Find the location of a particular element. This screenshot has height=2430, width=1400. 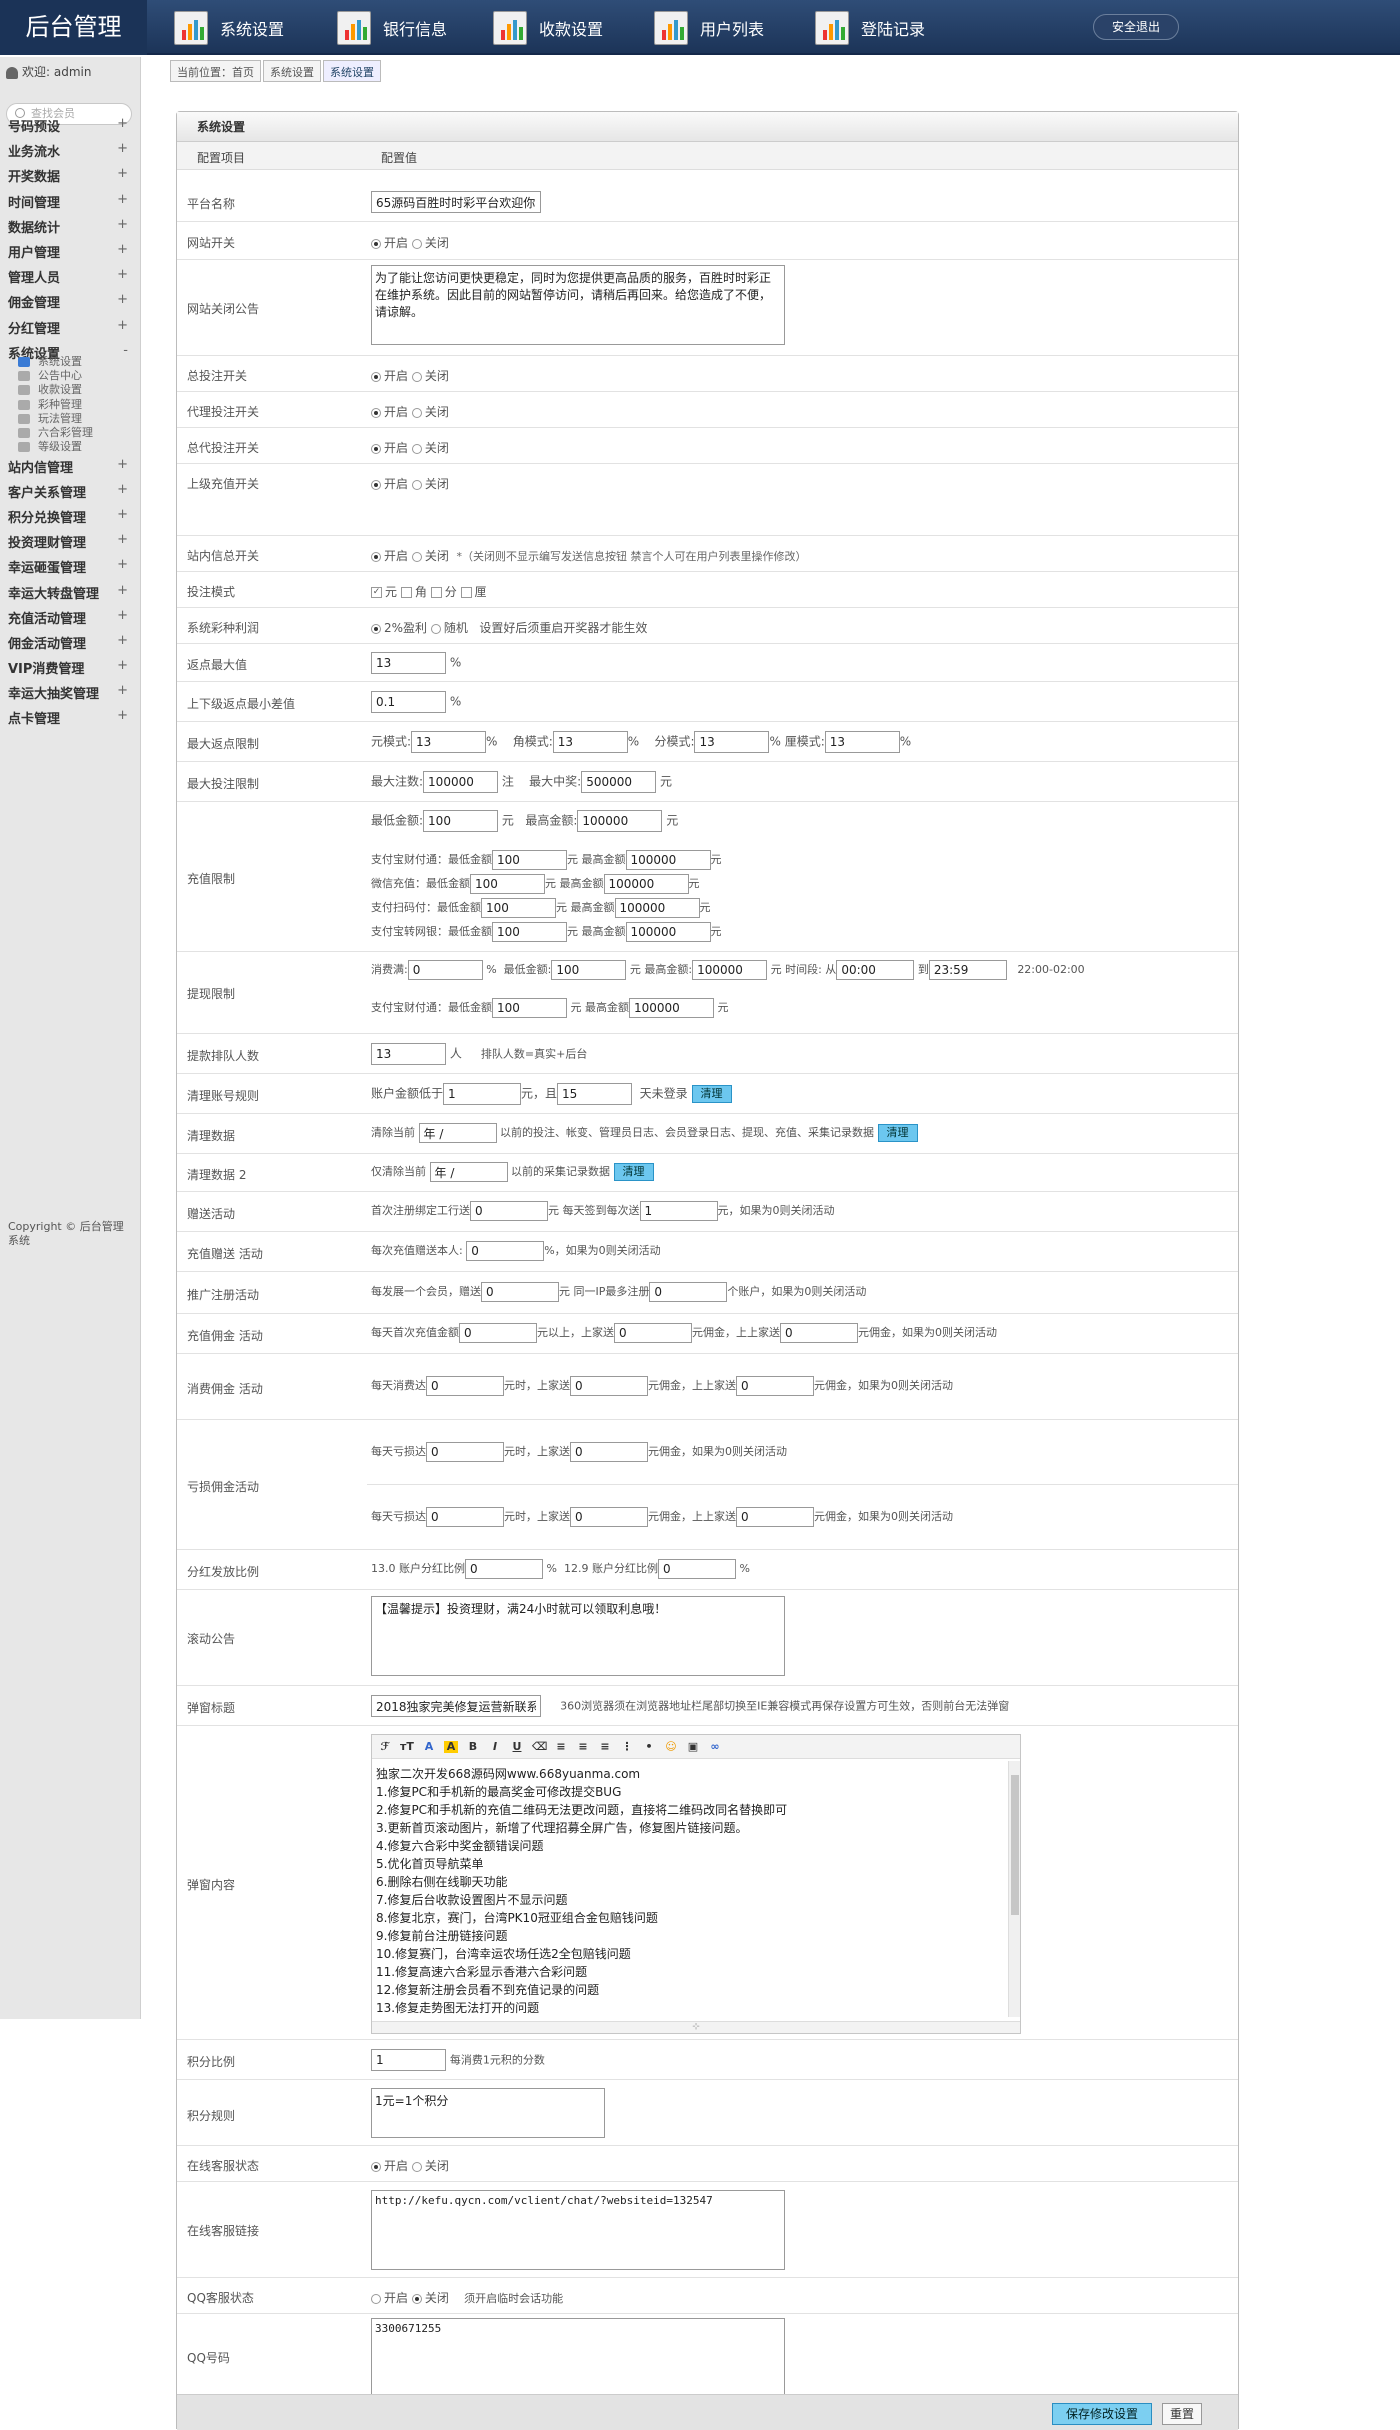

underline-icon: U is located at coordinates (517, 1746).